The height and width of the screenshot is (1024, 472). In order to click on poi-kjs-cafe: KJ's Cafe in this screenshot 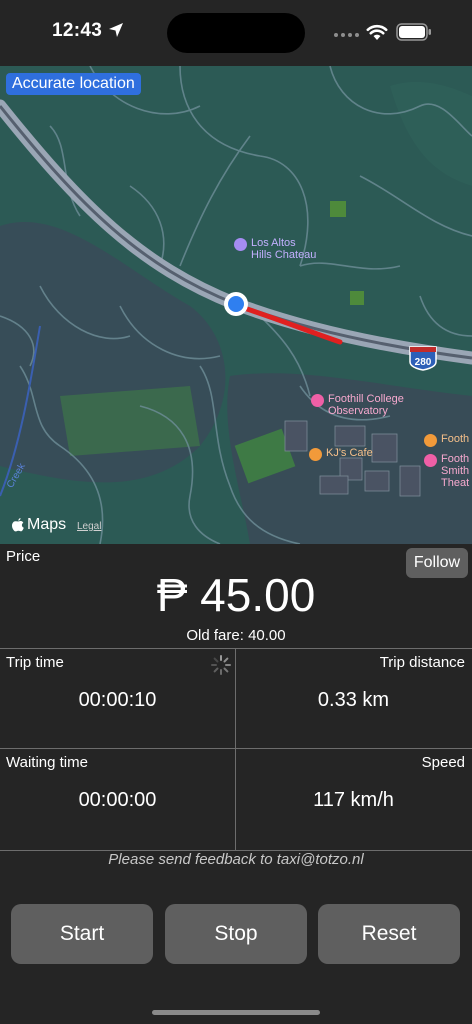, I will do `click(341, 454)`.